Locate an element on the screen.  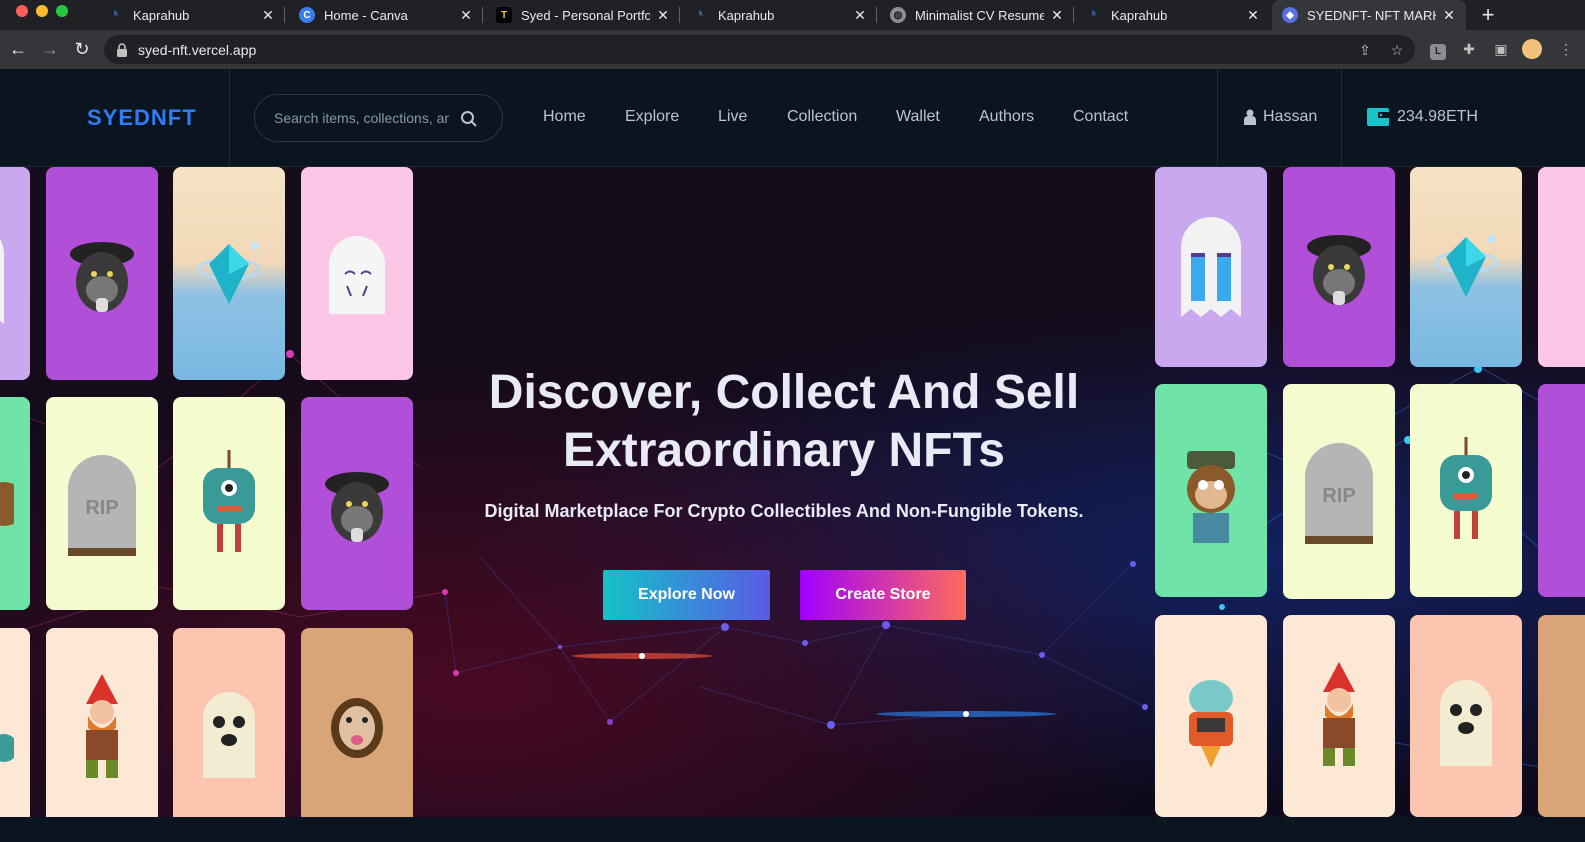
bookmark-star-icon: ☆ is located at coordinates (1397, 50).